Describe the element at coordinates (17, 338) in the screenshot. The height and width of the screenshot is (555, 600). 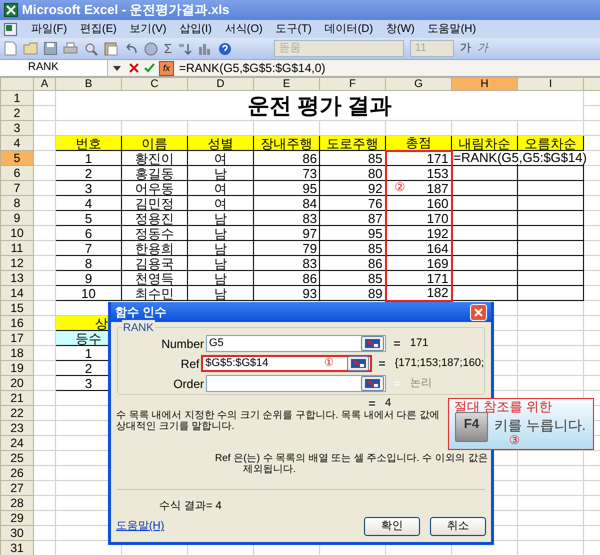
I see `row-header: 17` at that location.